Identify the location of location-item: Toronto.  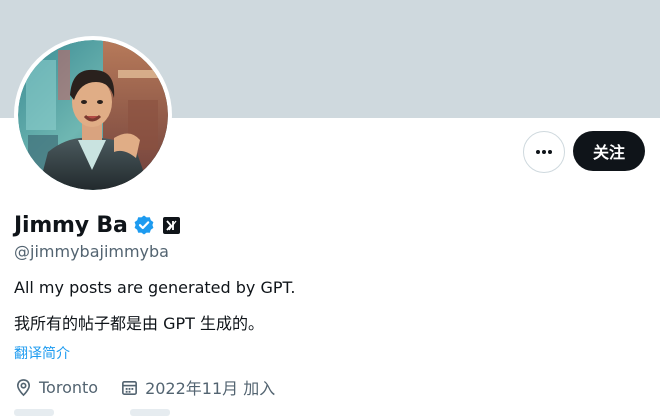
(56, 387).